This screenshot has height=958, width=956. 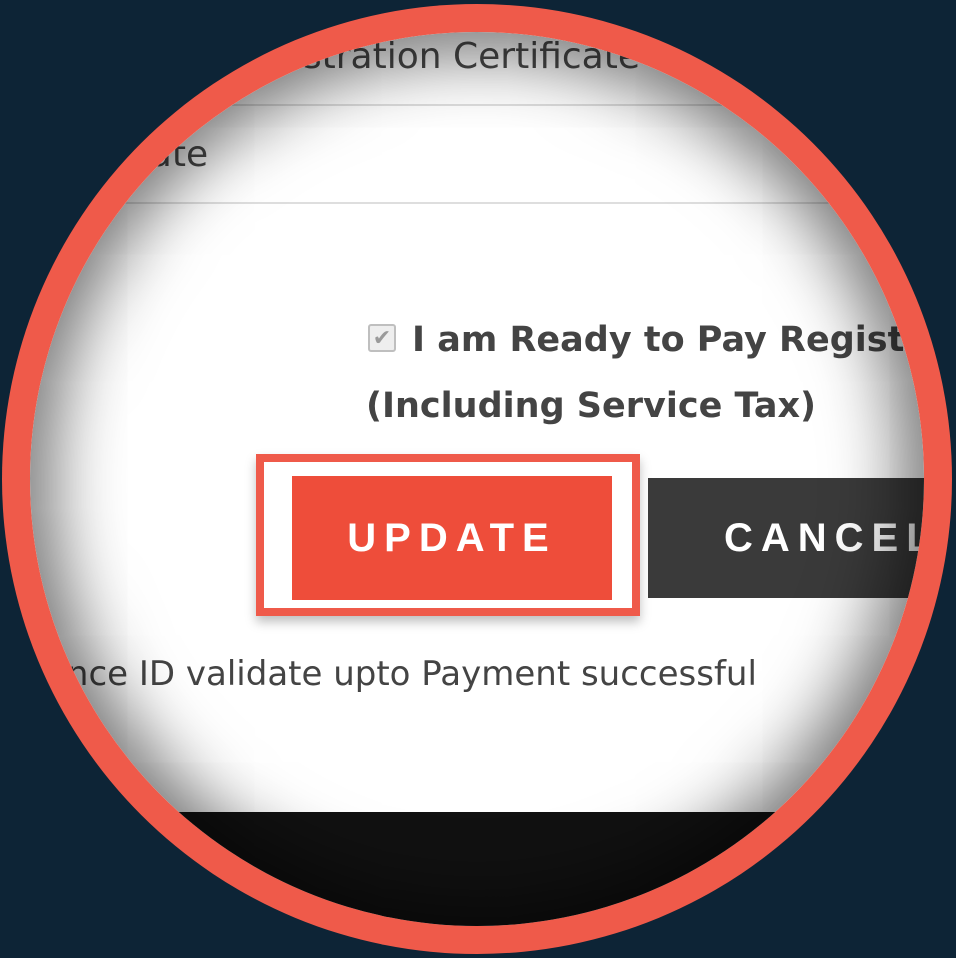 I want to click on consent-label: I am Ready to Pay Registra, so click(x=668, y=340).